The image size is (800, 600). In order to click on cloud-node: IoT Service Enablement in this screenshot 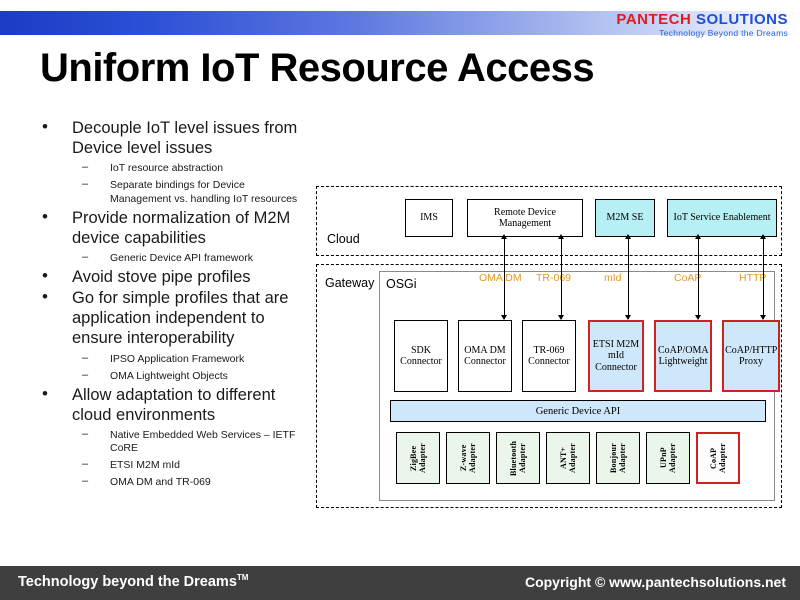, I will do `click(722, 218)`.